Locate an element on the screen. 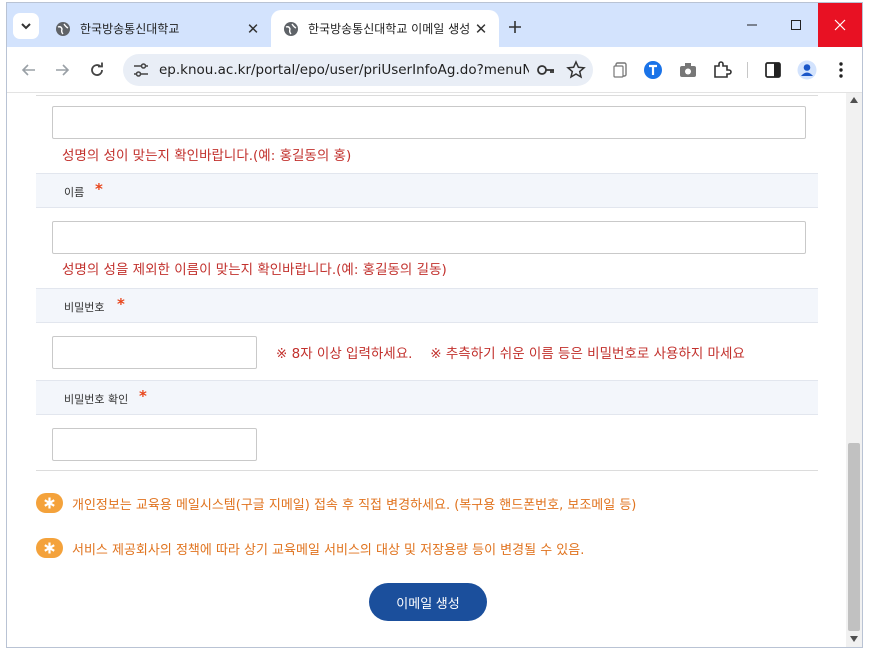  page-scrollbar is located at coordinates (854, 370).